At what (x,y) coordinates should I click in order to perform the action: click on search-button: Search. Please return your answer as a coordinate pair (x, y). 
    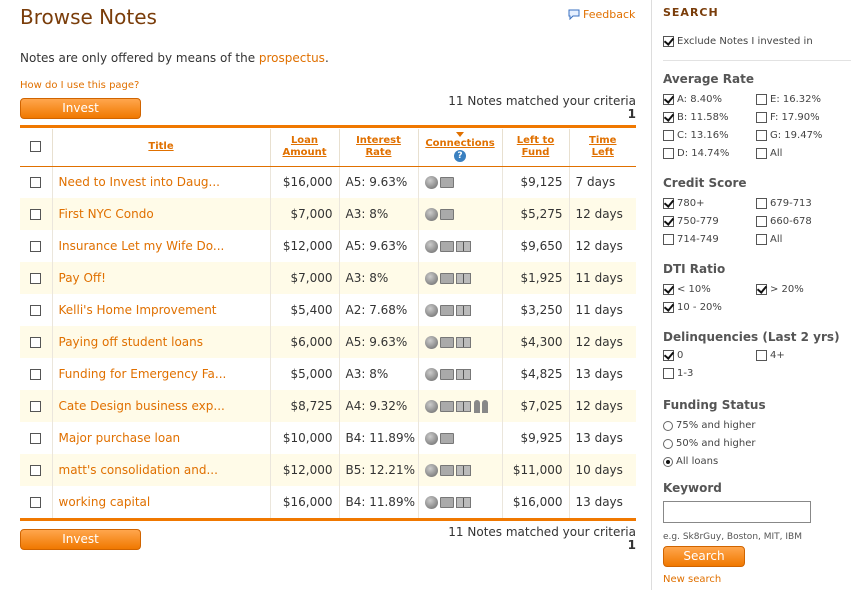
    Looking at the image, I should click on (704, 556).